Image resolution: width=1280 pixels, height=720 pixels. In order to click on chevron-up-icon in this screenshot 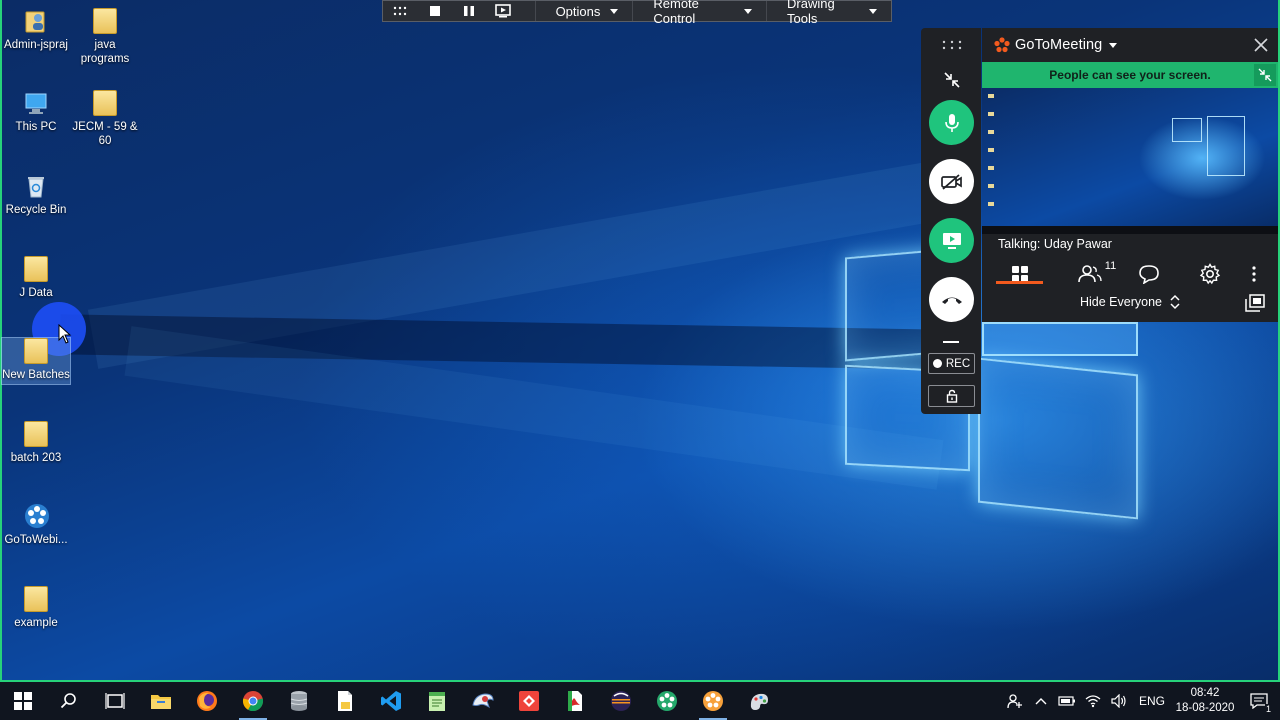, I will do `click(1041, 701)`.